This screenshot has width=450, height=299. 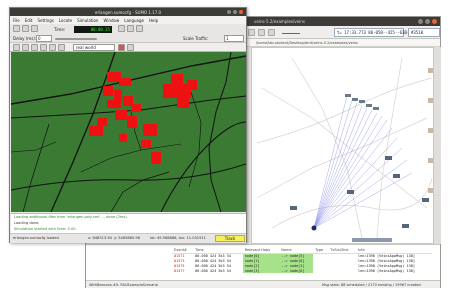 I want to click on run-button, so click(x=251, y=32).